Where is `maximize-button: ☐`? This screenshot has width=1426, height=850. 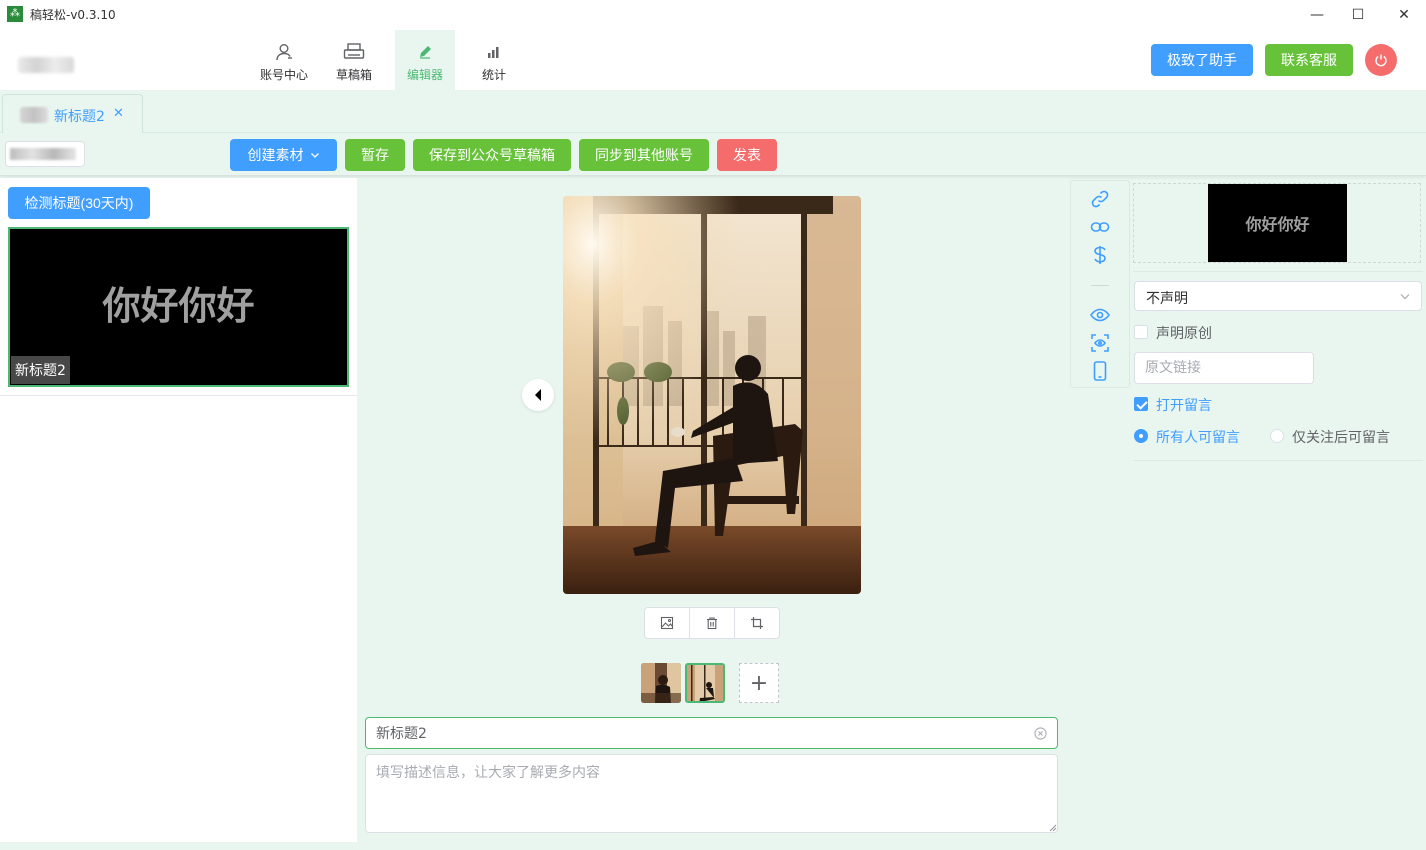 maximize-button: ☐ is located at coordinates (1358, 15).